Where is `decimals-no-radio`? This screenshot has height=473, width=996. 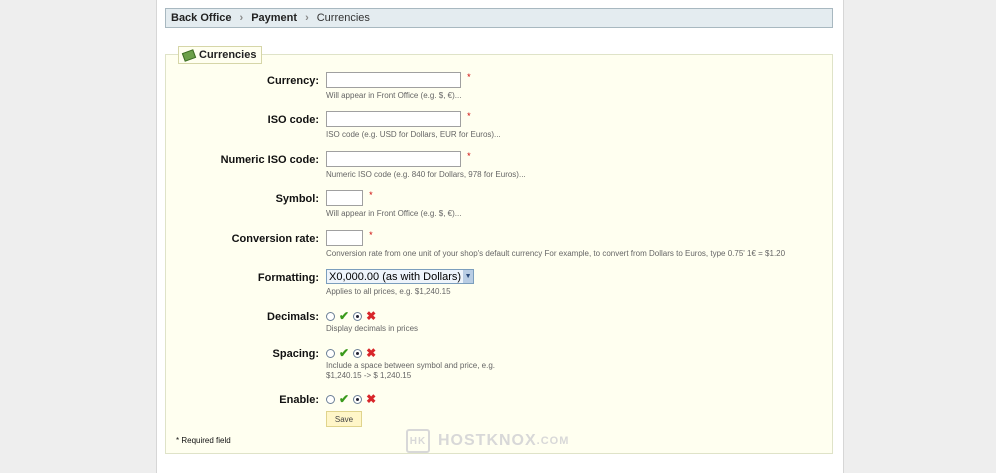
decimals-no-radio is located at coordinates (330, 316).